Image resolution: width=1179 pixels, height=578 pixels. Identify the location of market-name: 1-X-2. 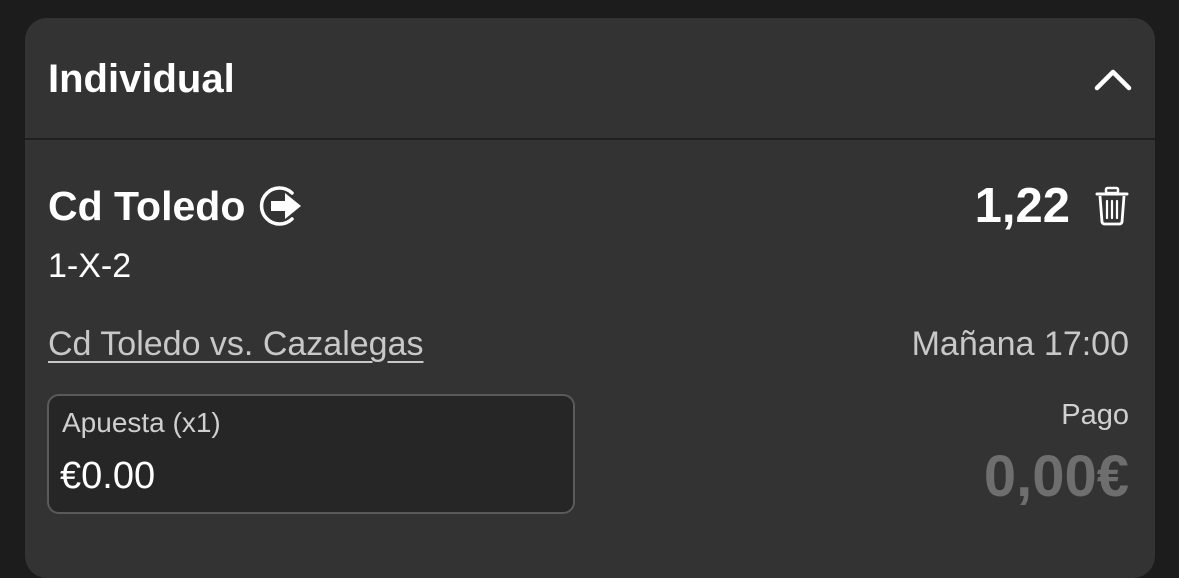
(90, 266).